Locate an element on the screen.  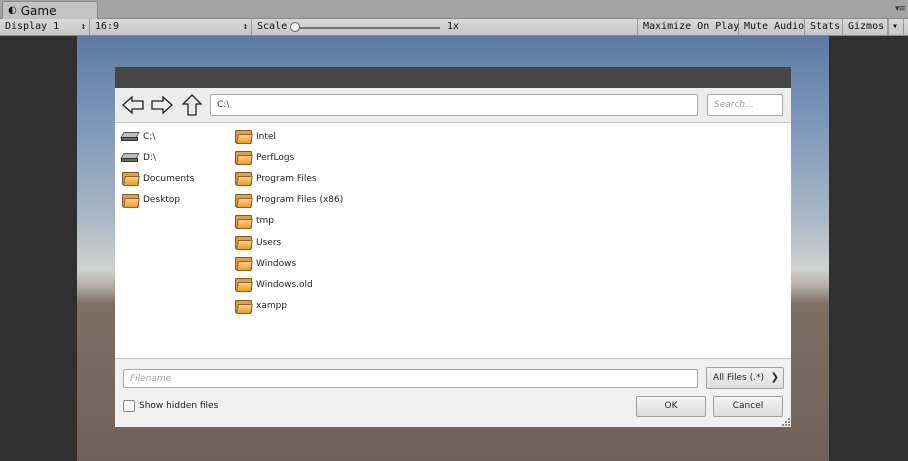
list-item: Windows is located at coordinates (288, 263).